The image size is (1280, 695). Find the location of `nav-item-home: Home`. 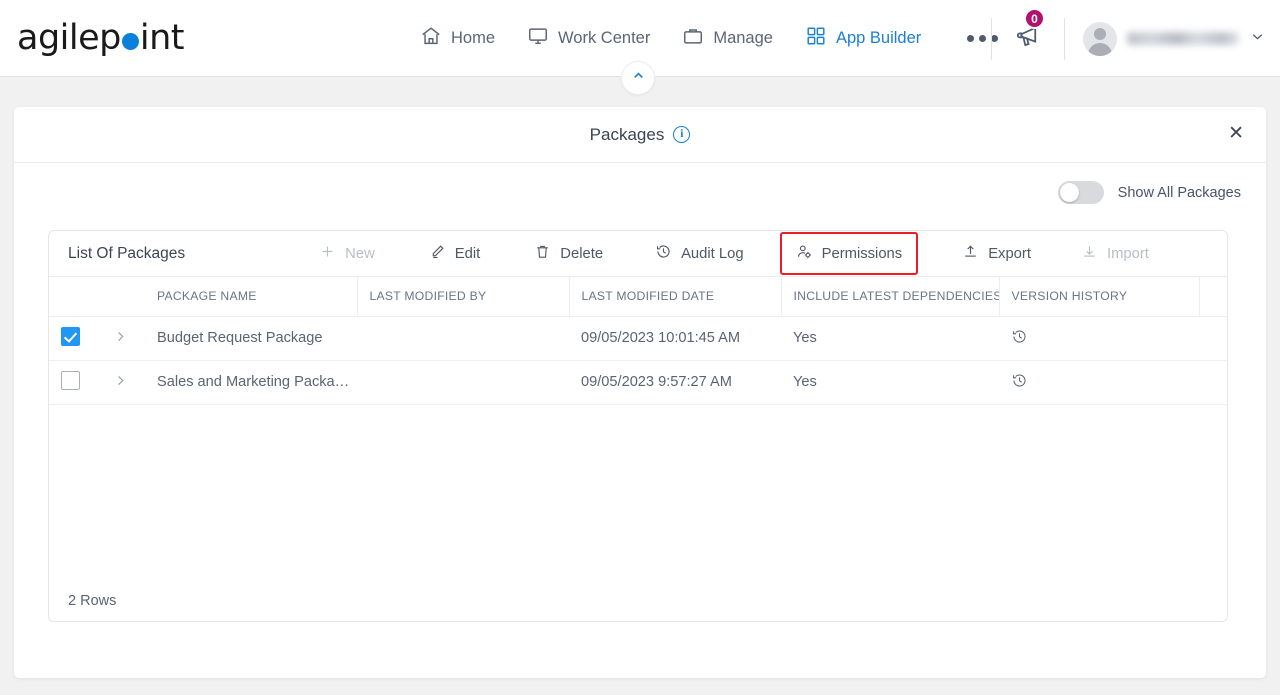

nav-item-home: Home is located at coordinates (457, 38).